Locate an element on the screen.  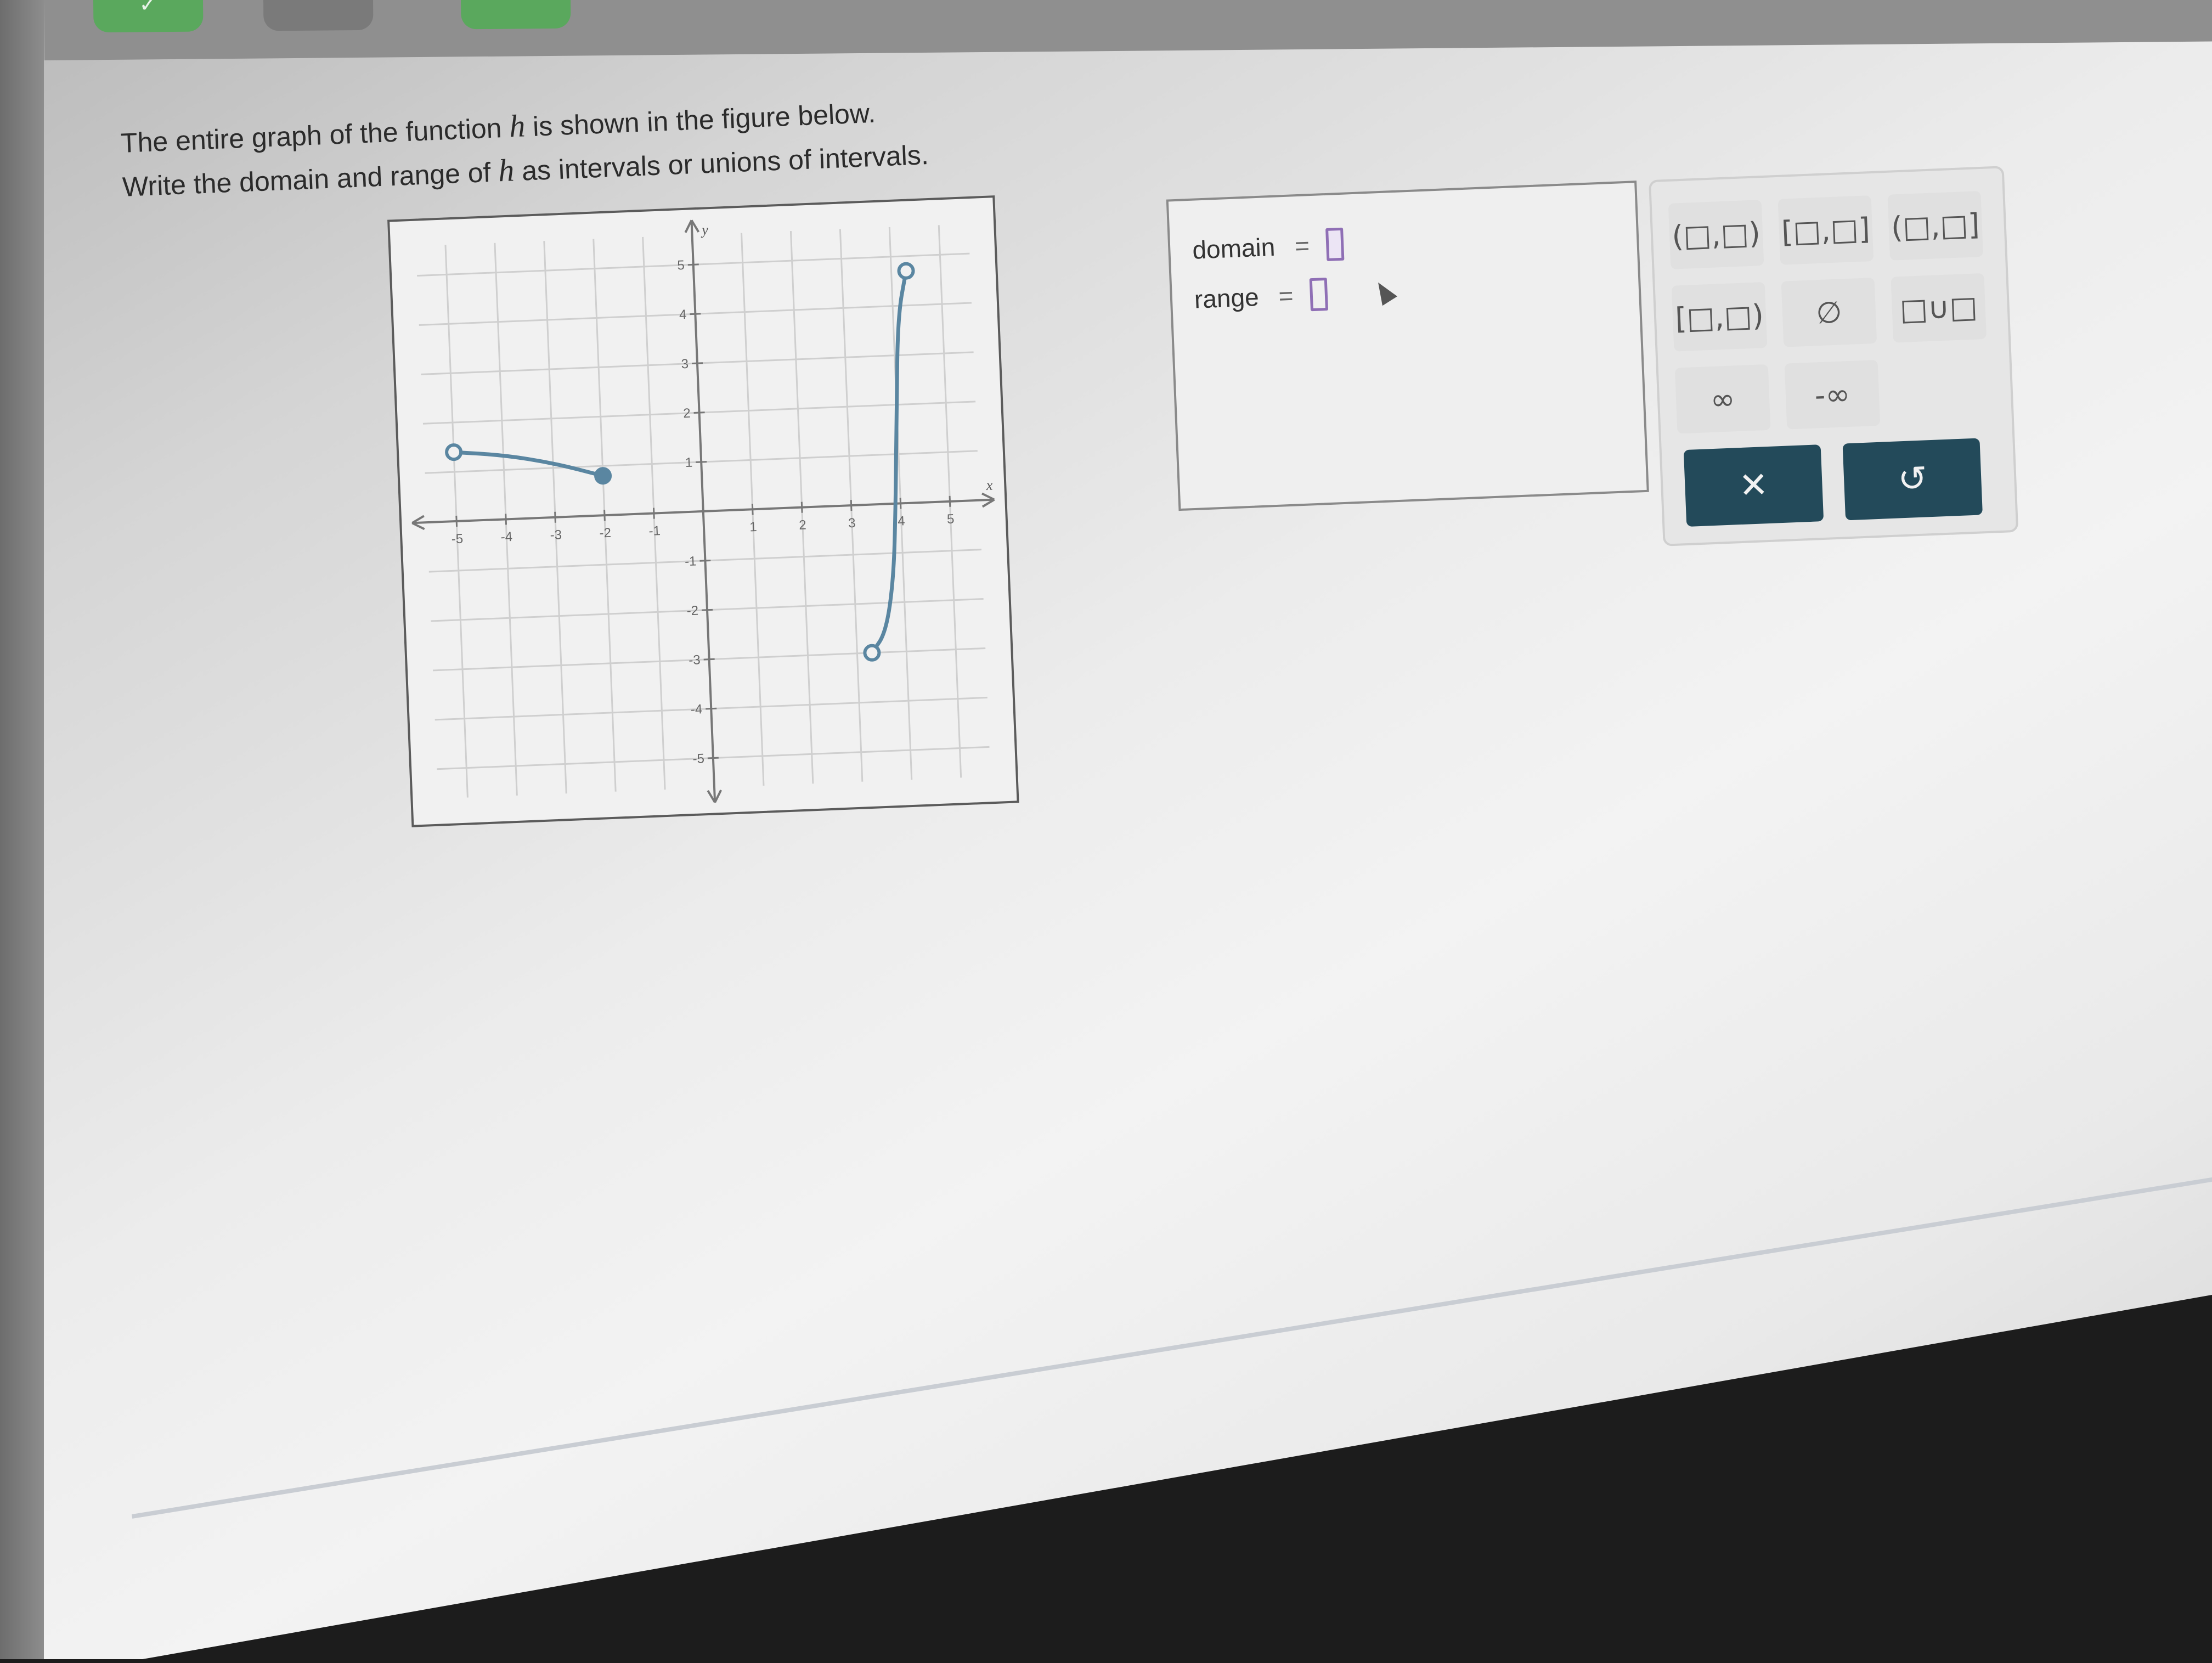
closed-endpoint is located at coordinates (603, 476).